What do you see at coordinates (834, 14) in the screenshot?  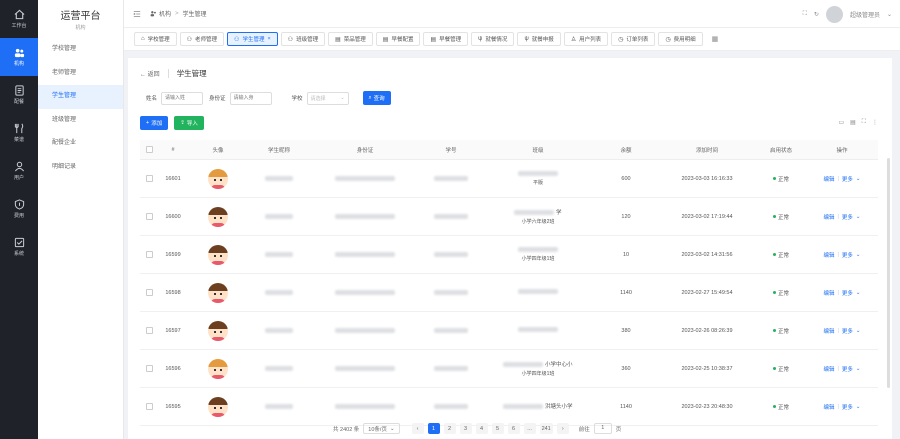 I see `avatar` at bounding box center [834, 14].